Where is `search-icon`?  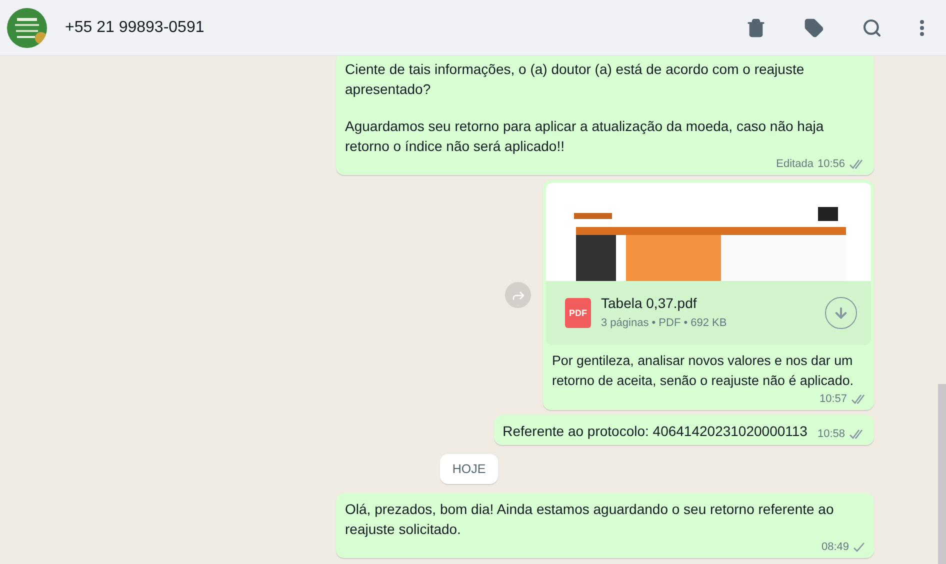 search-icon is located at coordinates (872, 28).